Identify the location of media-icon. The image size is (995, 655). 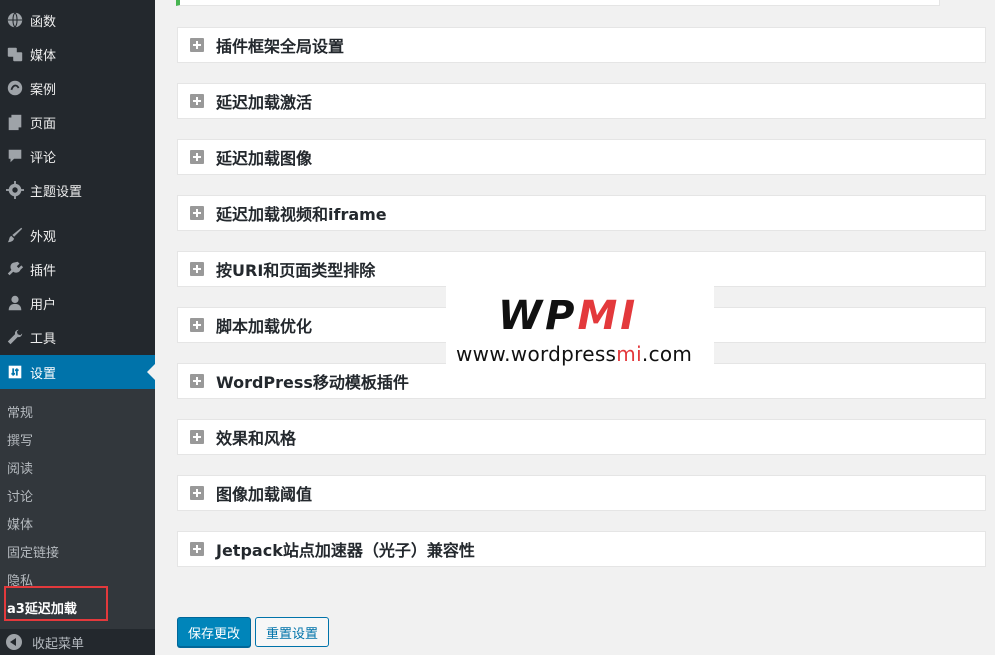
(15, 54).